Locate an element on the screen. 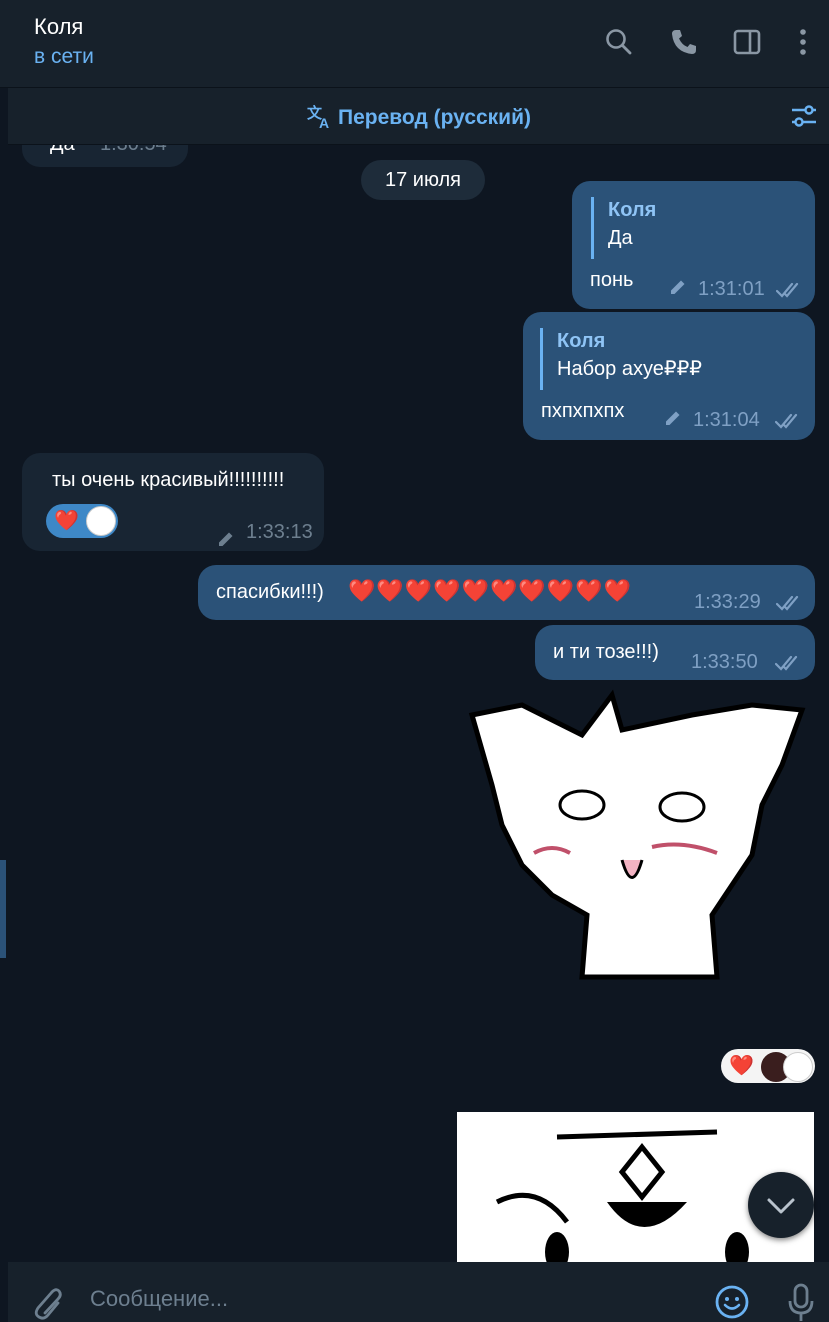 This screenshot has height=1322, width=829. translate-bar: 文 A Перевод (русский) is located at coordinates (418, 116).